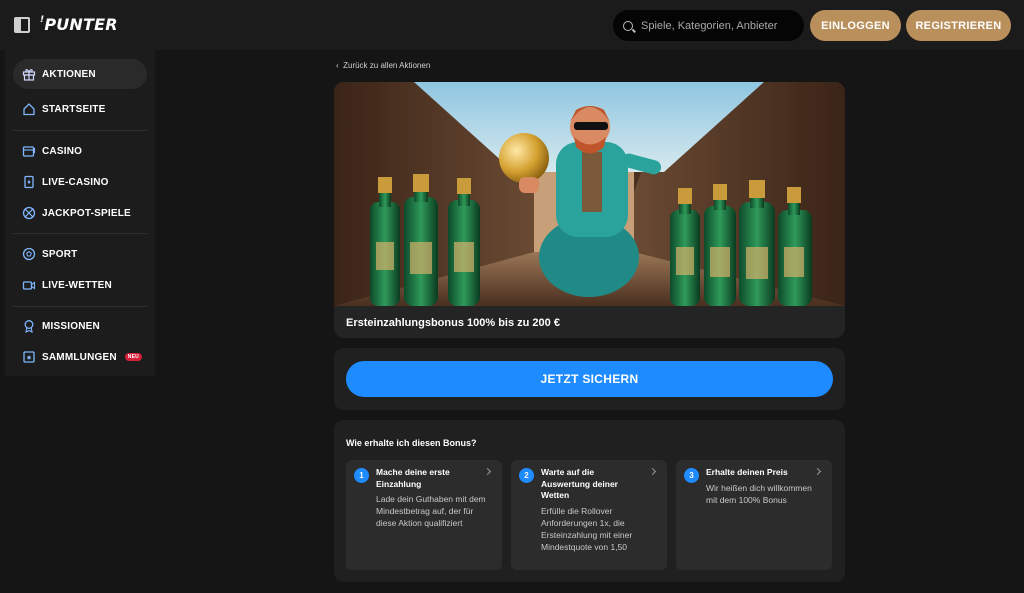 This screenshot has width=1024, height=593. I want to click on new-badge: NEU, so click(133, 357).